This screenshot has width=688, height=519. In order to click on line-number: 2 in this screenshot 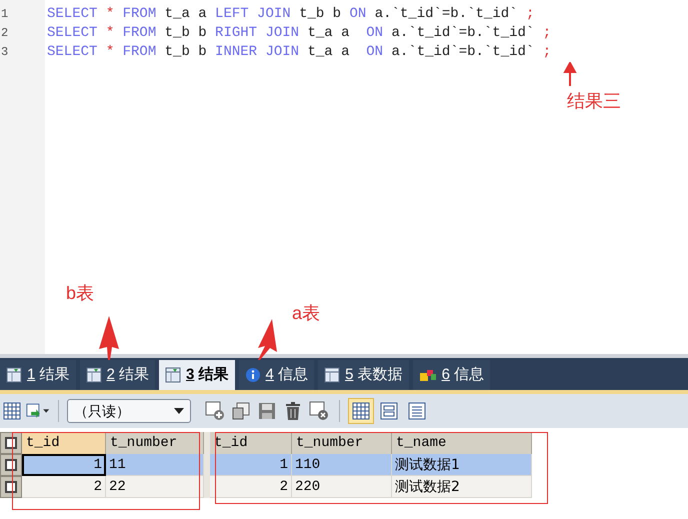, I will do `click(4, 33)`.